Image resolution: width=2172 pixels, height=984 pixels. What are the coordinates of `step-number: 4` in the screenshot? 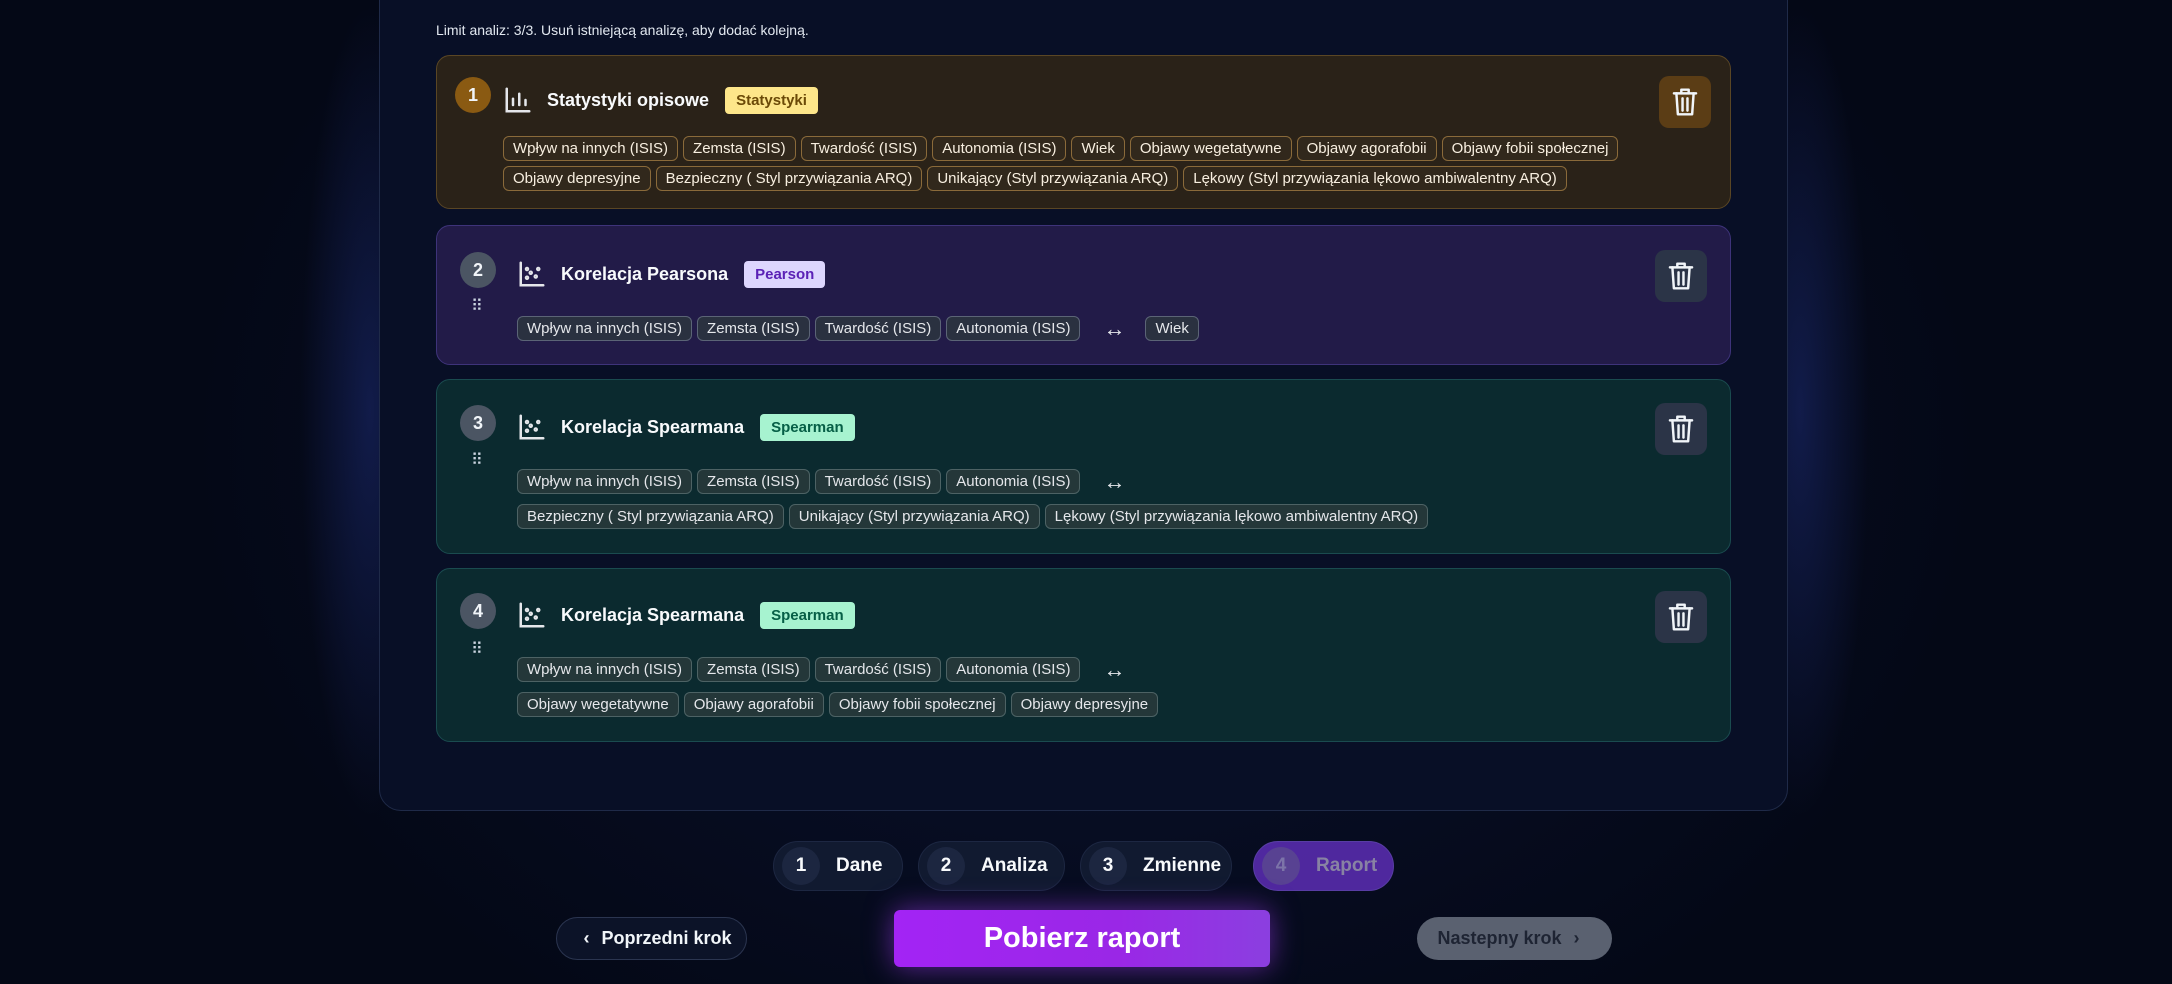 It's located at (1281, 866).